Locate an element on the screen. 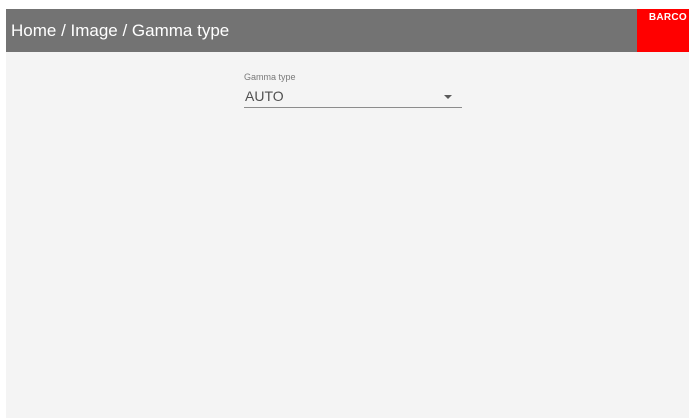  gamma-type-field: Gamma type AUTO is located at coordinates (353, 89).